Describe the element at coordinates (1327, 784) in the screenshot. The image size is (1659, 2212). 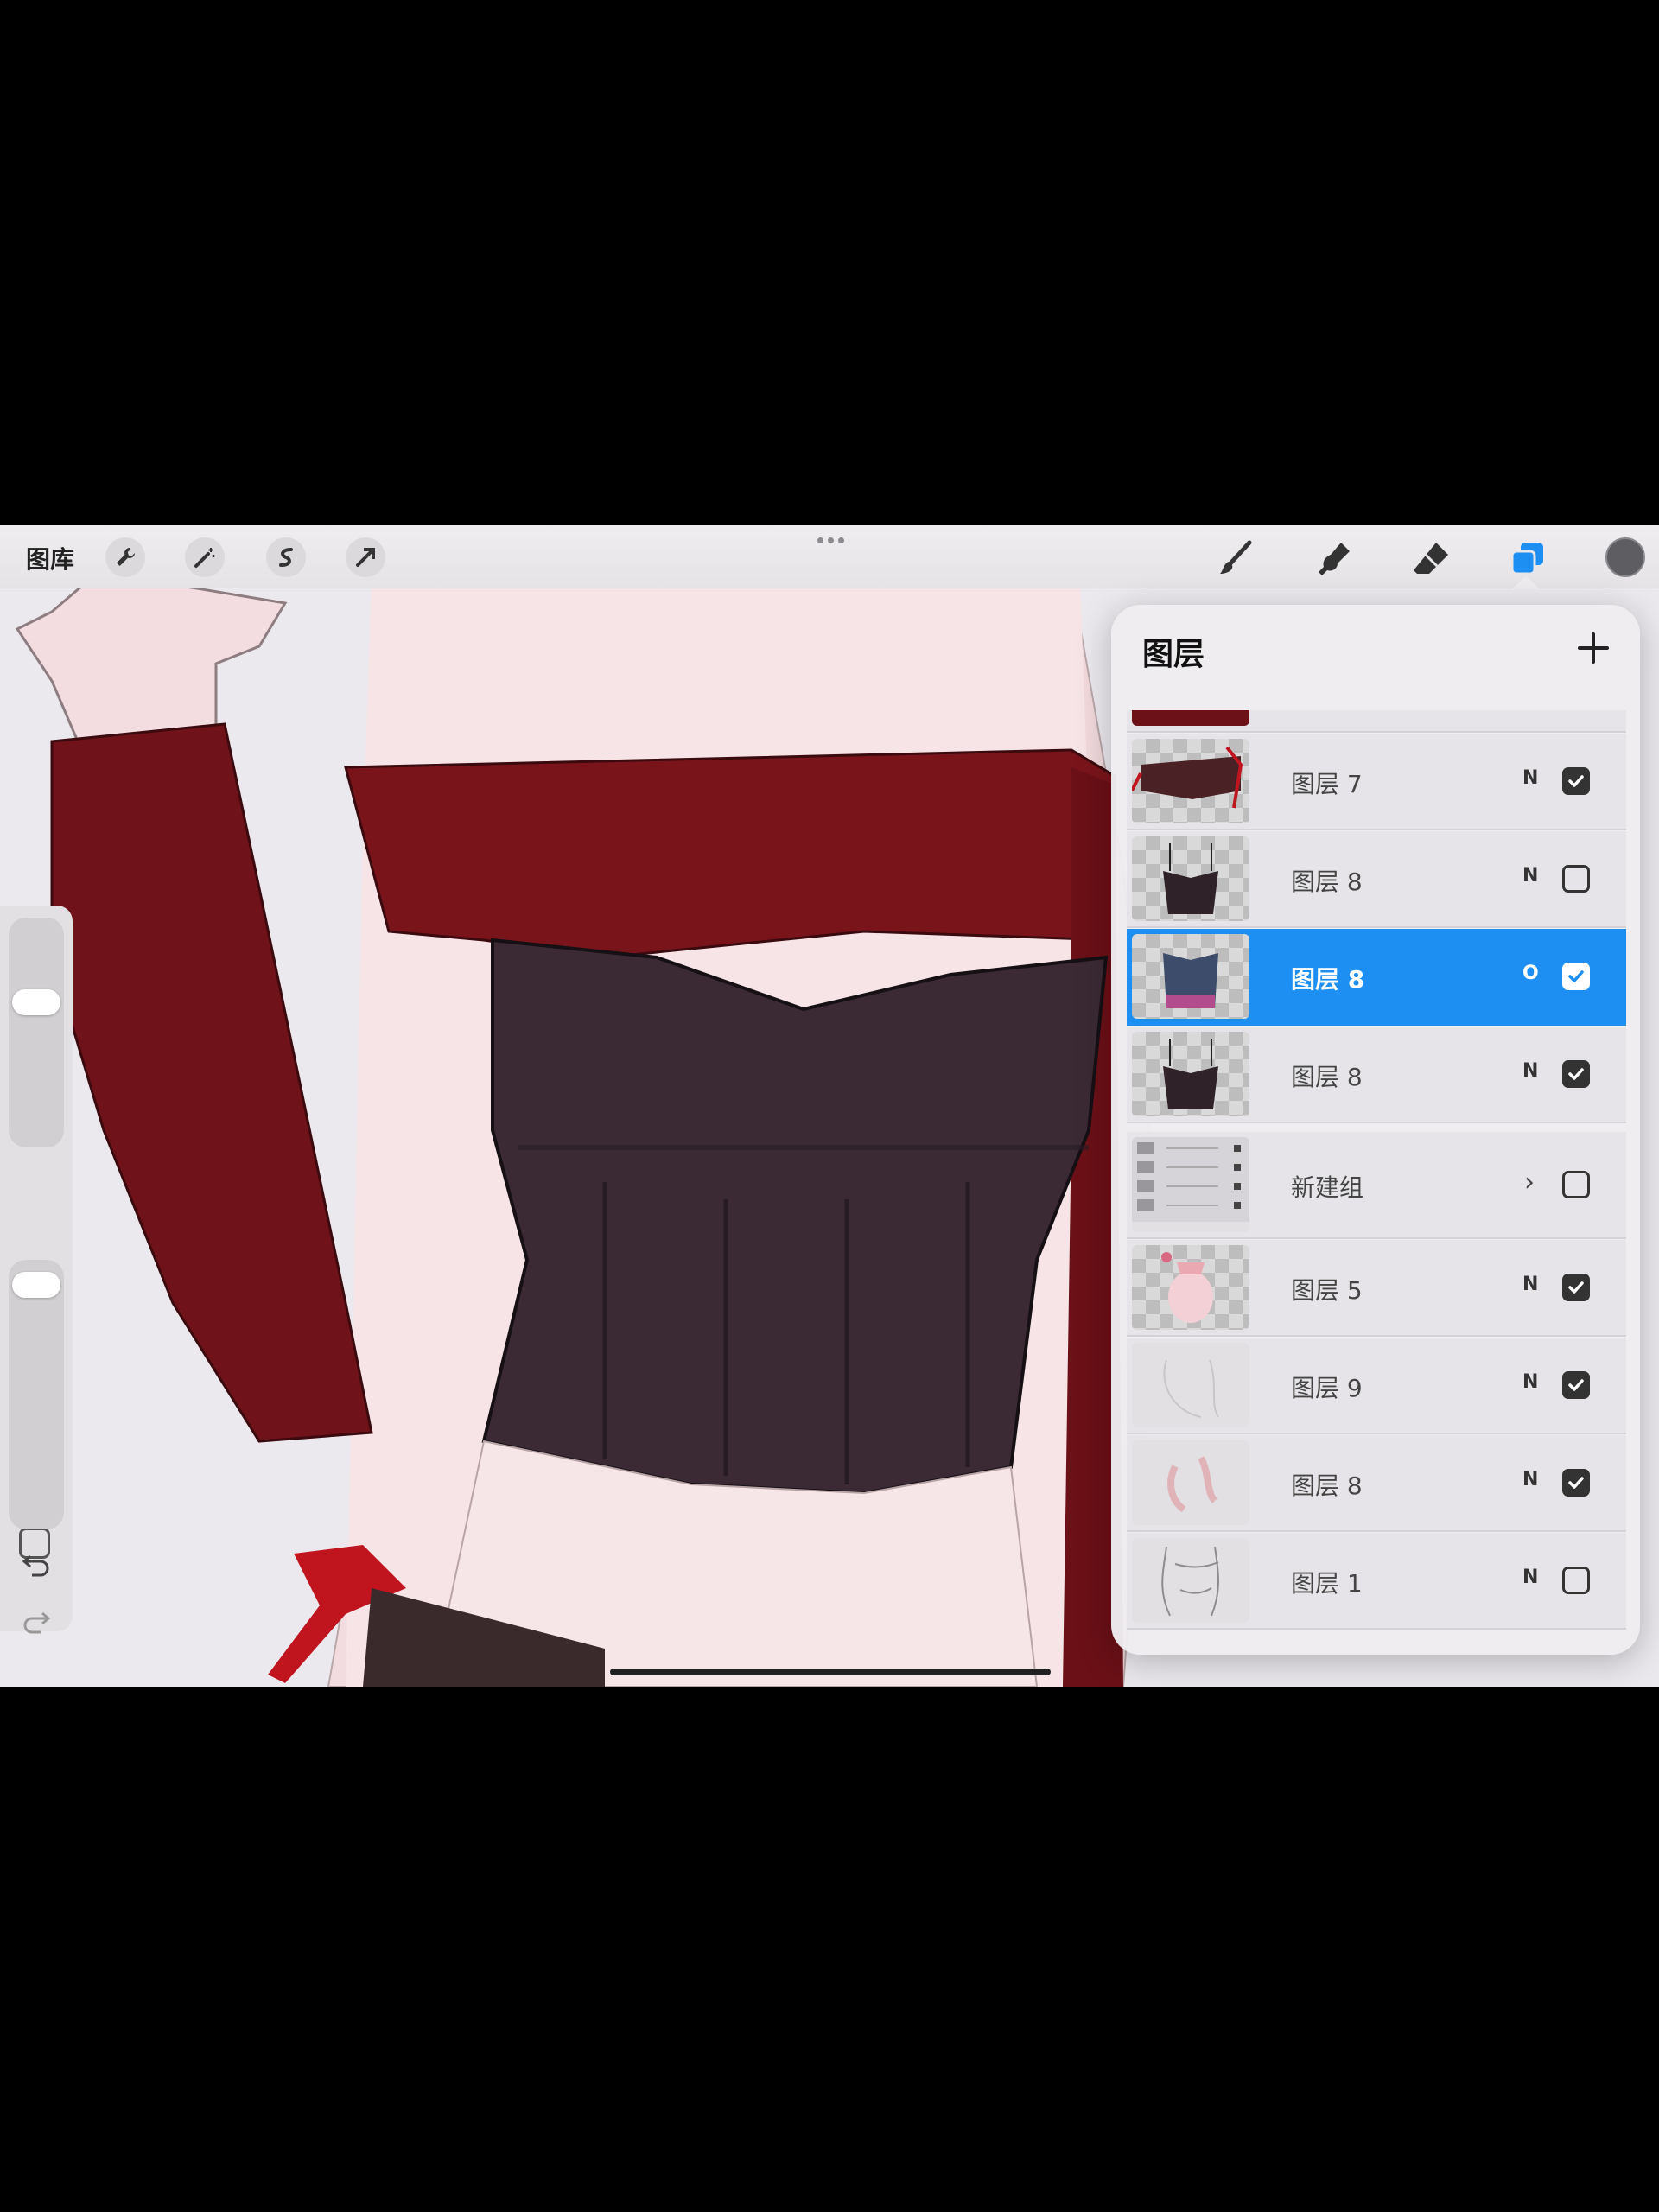
I see `layer-name: 图层 7` at that location.